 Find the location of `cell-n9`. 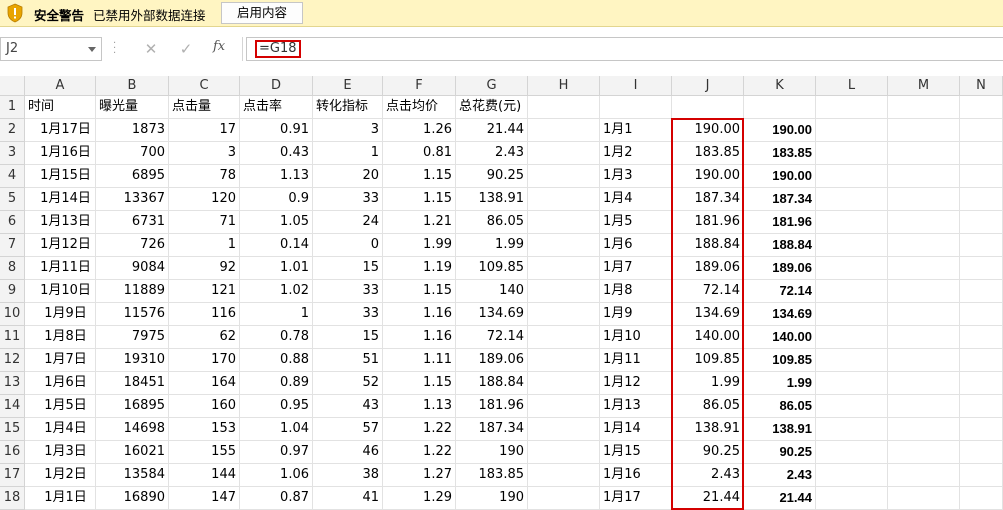

cell-n9 is located at coordinates (981, 291).